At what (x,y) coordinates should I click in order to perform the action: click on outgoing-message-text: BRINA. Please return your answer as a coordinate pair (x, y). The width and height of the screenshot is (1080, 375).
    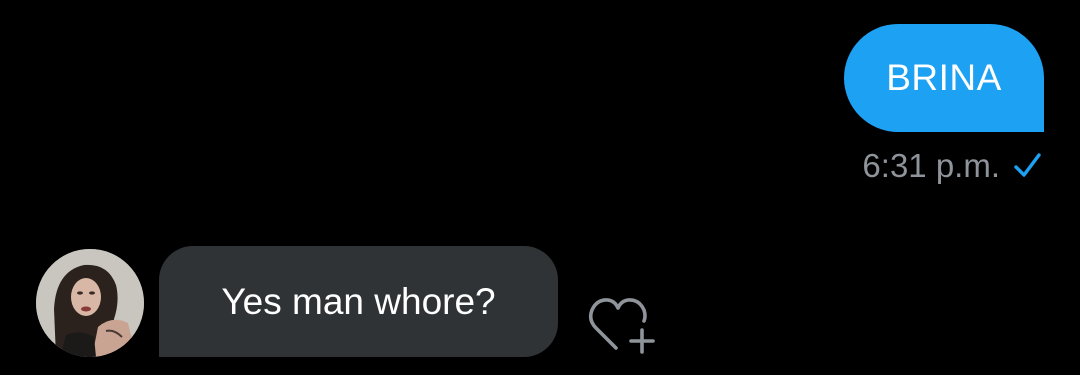
    Looking at the image, I should click on (944, 77).